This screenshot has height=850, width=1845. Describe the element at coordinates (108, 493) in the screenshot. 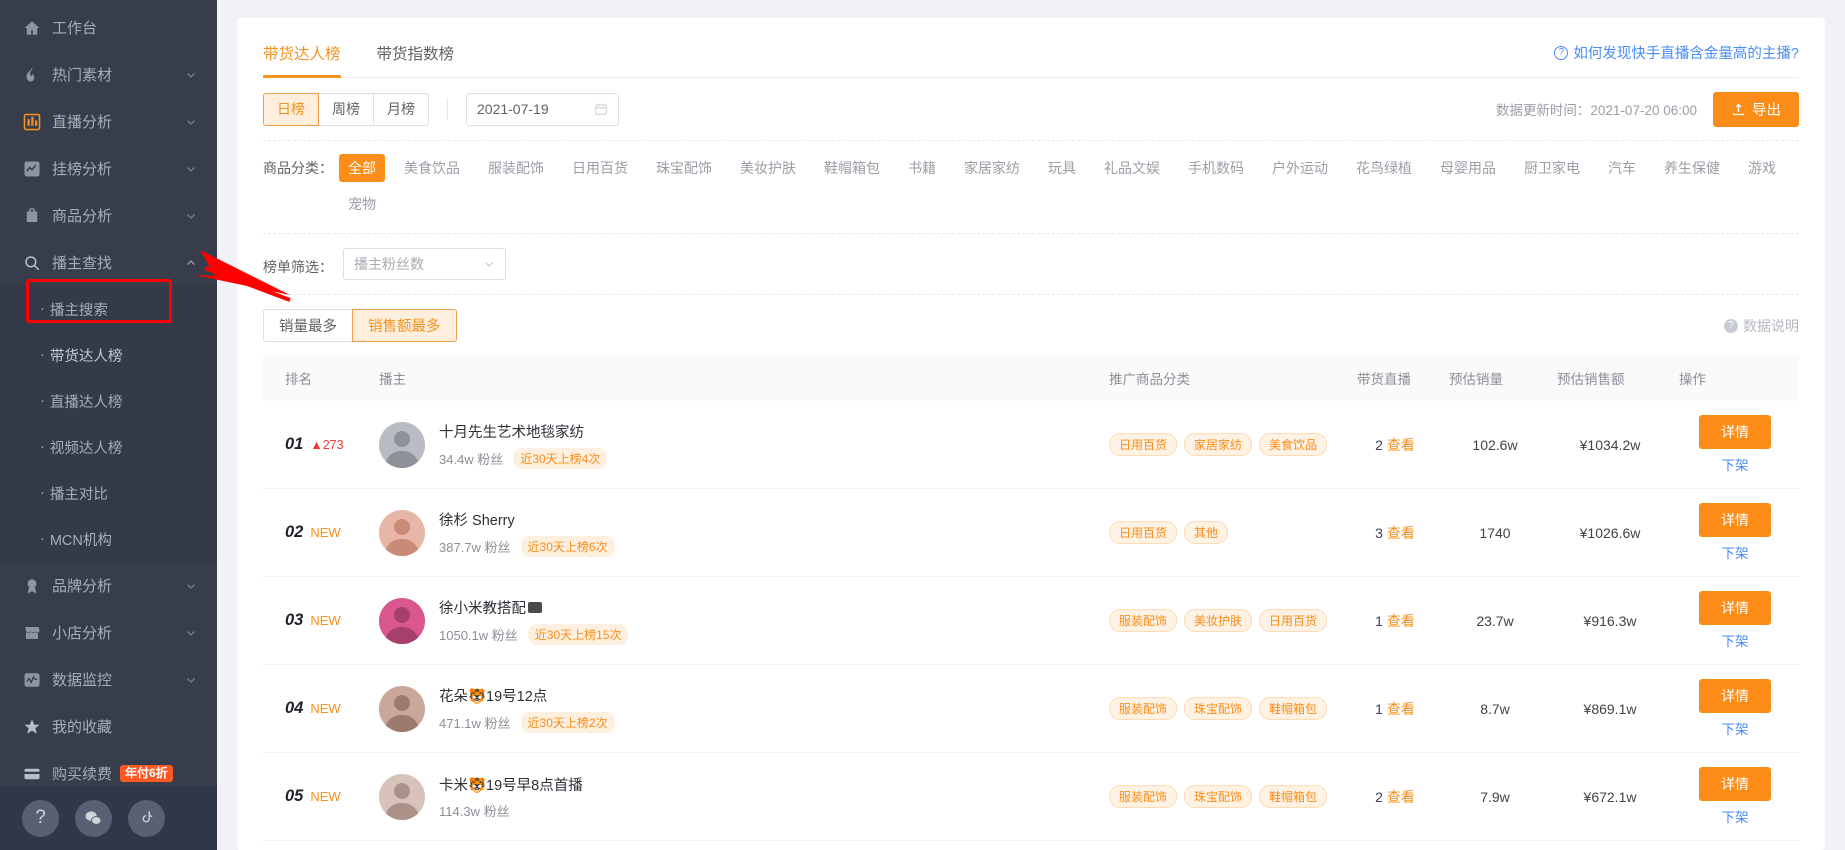

I see `sidebar-item-host-compare: · 播主对比` at that location.